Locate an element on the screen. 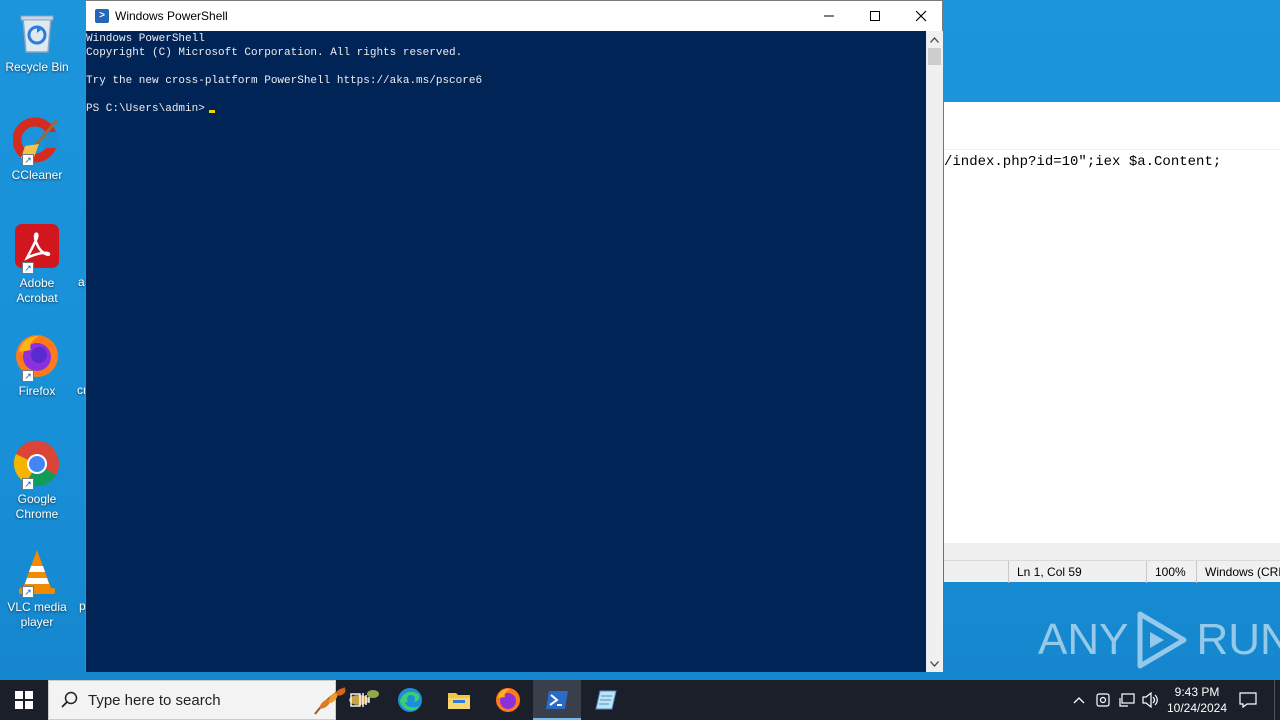  edge-icon is located at coordinates (410, 700).